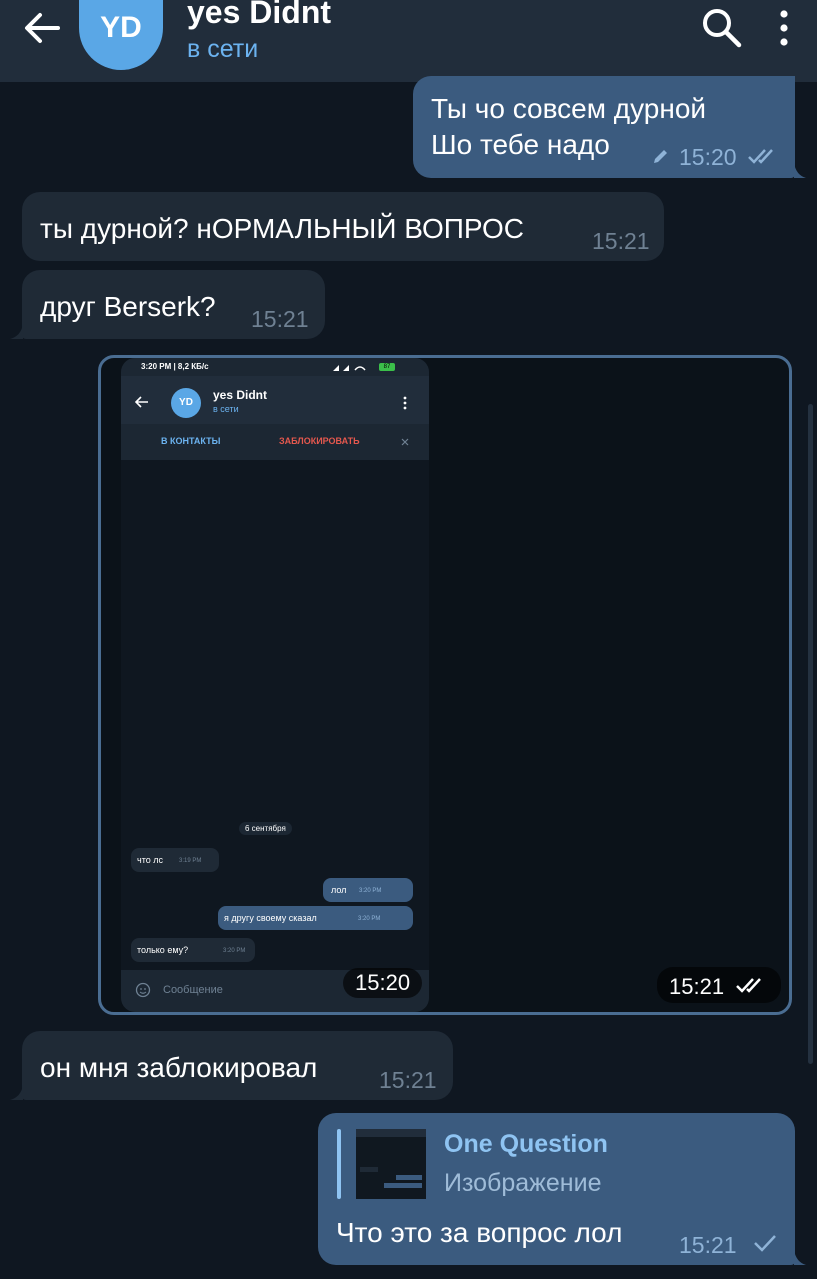  I want to click on message-text: я другу своему сказал, so click(270, 918).